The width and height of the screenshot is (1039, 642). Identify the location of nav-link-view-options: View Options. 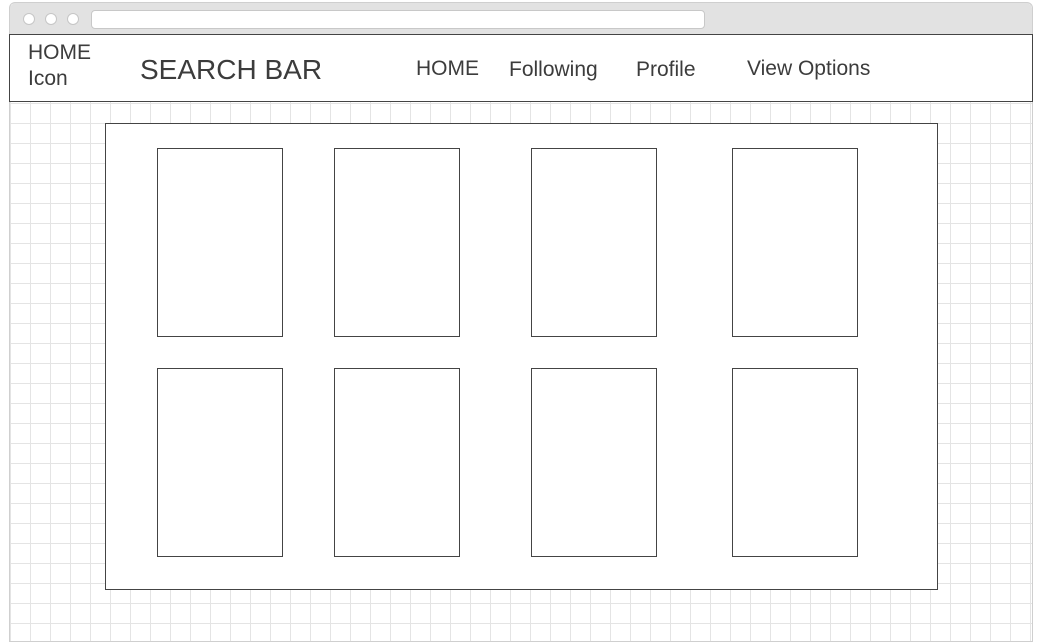
(808, 69).